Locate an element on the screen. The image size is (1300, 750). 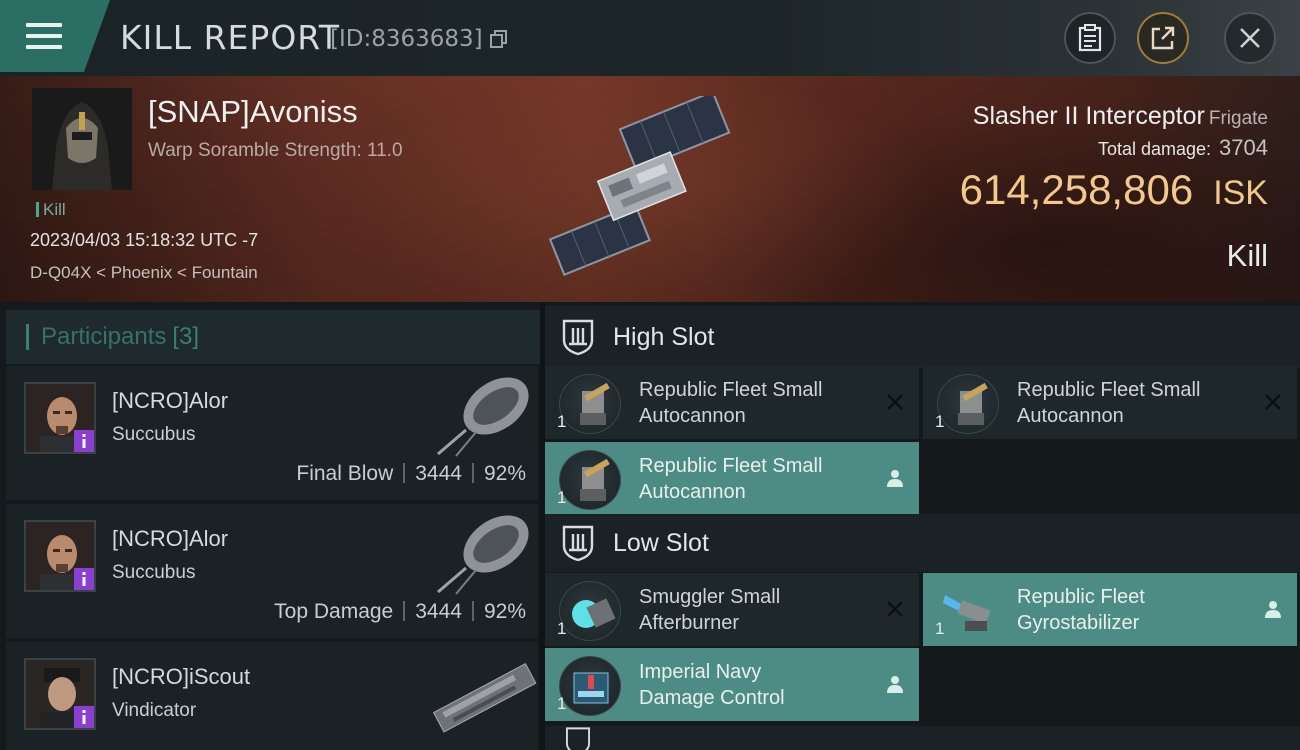
participants-count: [3] is located at coordinates (186, 336).